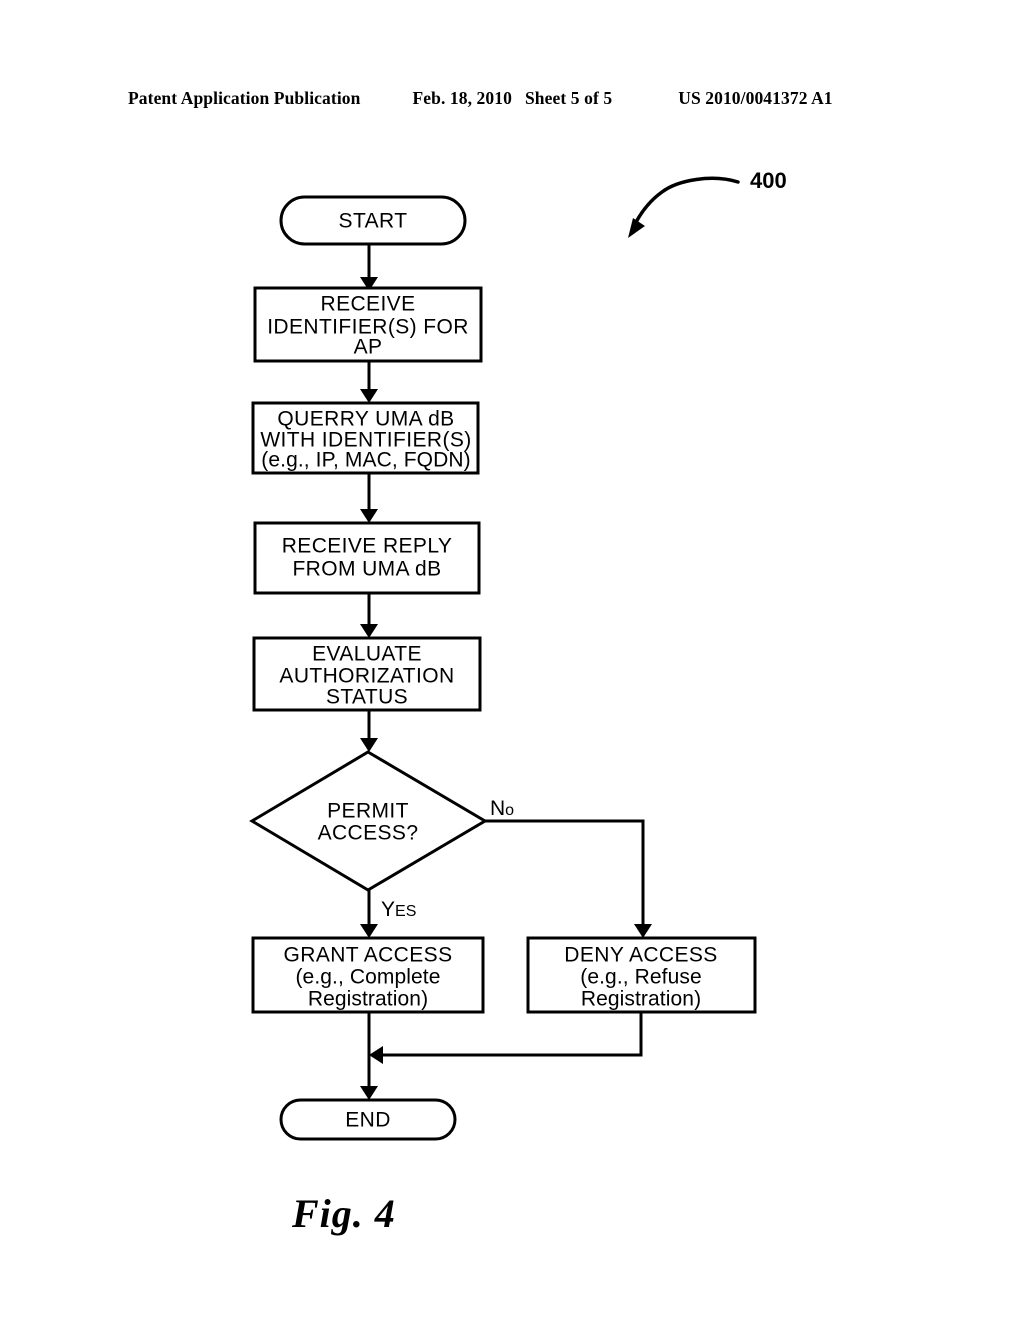  I want to click on reference-leader-line, so click(686, 202).